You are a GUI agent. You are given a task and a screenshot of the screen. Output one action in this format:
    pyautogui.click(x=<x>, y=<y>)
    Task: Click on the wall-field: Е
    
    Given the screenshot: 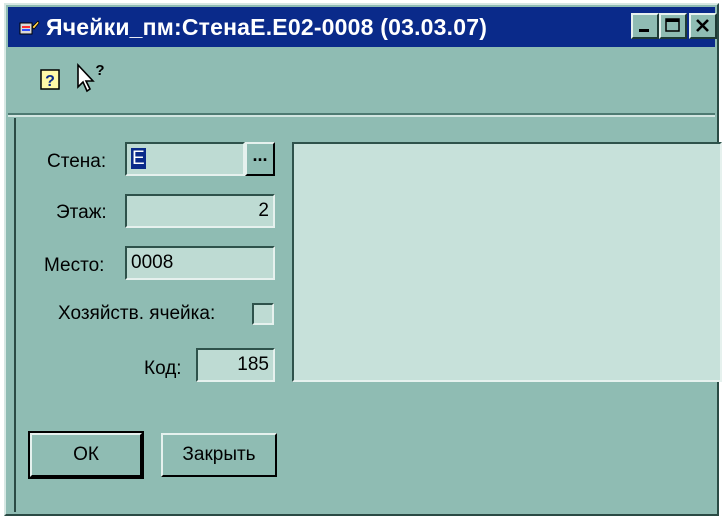 What is the action you would take?
    pyautogui.click(x=185, y=159)
    